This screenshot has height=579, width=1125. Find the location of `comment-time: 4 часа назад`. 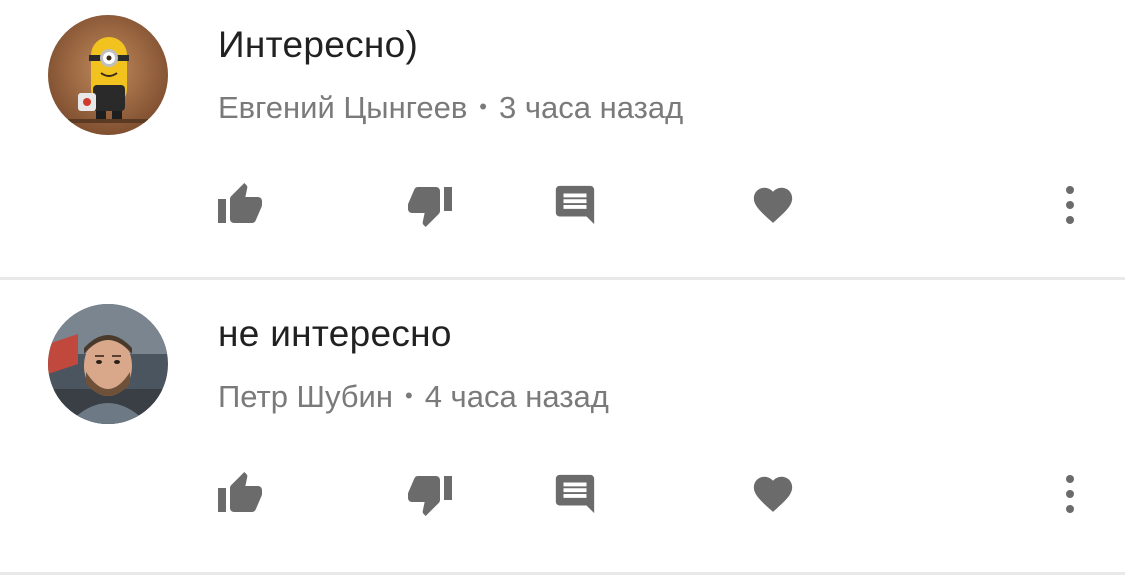

comment-time: 4 часа назад is located at coordinates (516, 396).